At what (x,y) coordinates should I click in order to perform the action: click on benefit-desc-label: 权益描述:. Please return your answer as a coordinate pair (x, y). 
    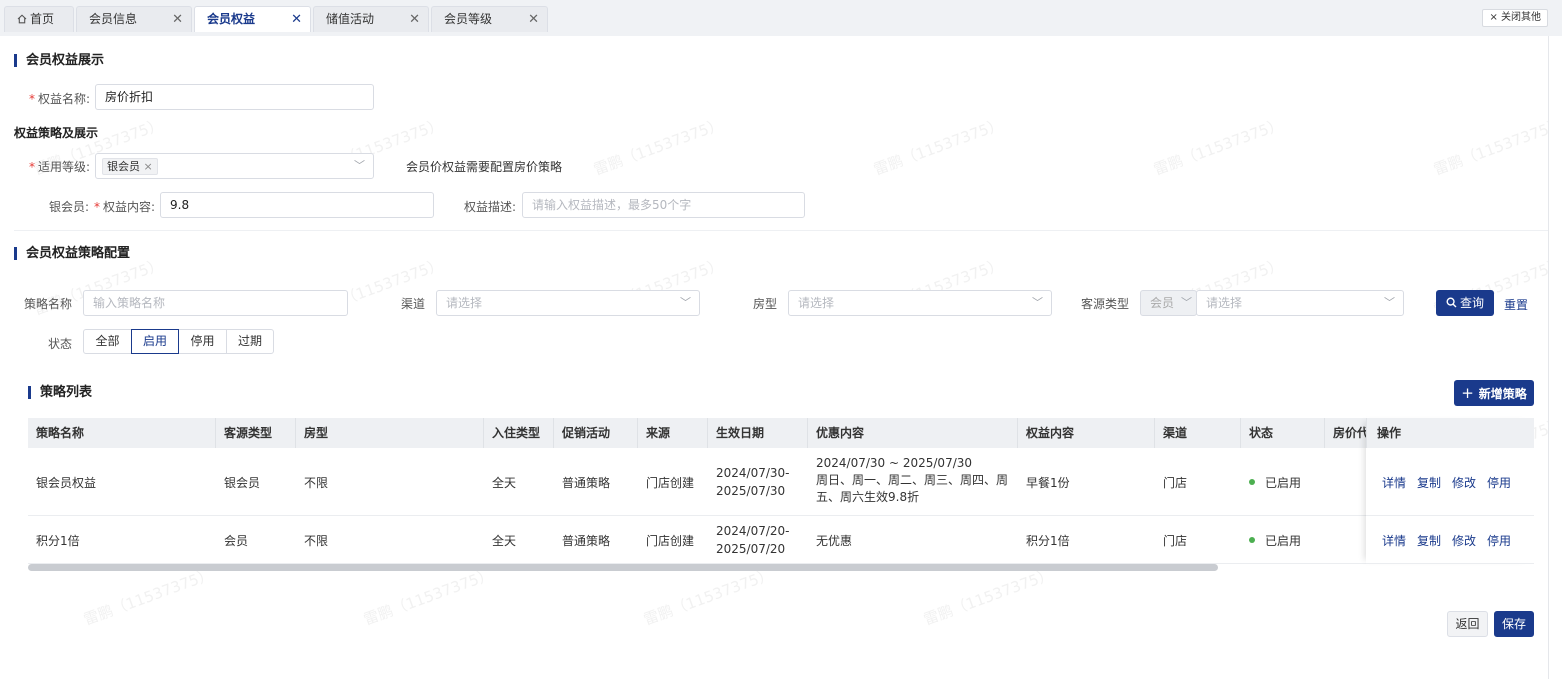
    Looking at the image, I should click on (489, 207).